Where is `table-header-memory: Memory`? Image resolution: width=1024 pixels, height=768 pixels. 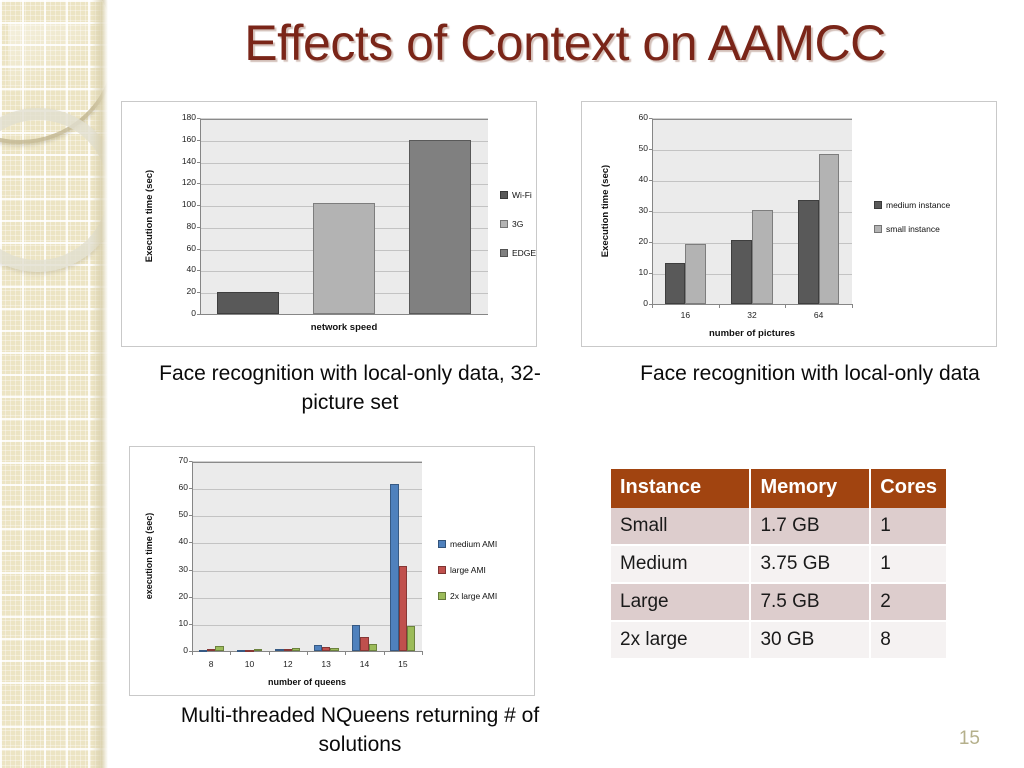
table-header-memory: Memory is located at coordinates (811, 488).